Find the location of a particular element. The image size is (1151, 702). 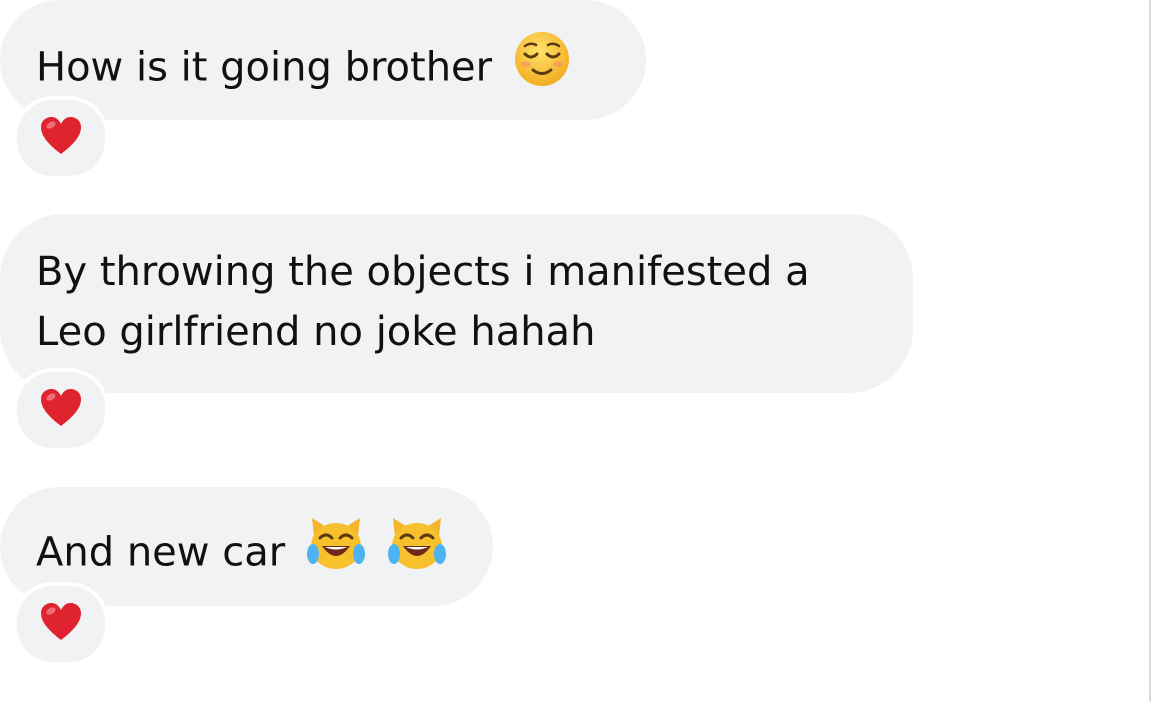

message-text-line: Leo girlfriend no joke hahah is located at coordinates (316, 332).